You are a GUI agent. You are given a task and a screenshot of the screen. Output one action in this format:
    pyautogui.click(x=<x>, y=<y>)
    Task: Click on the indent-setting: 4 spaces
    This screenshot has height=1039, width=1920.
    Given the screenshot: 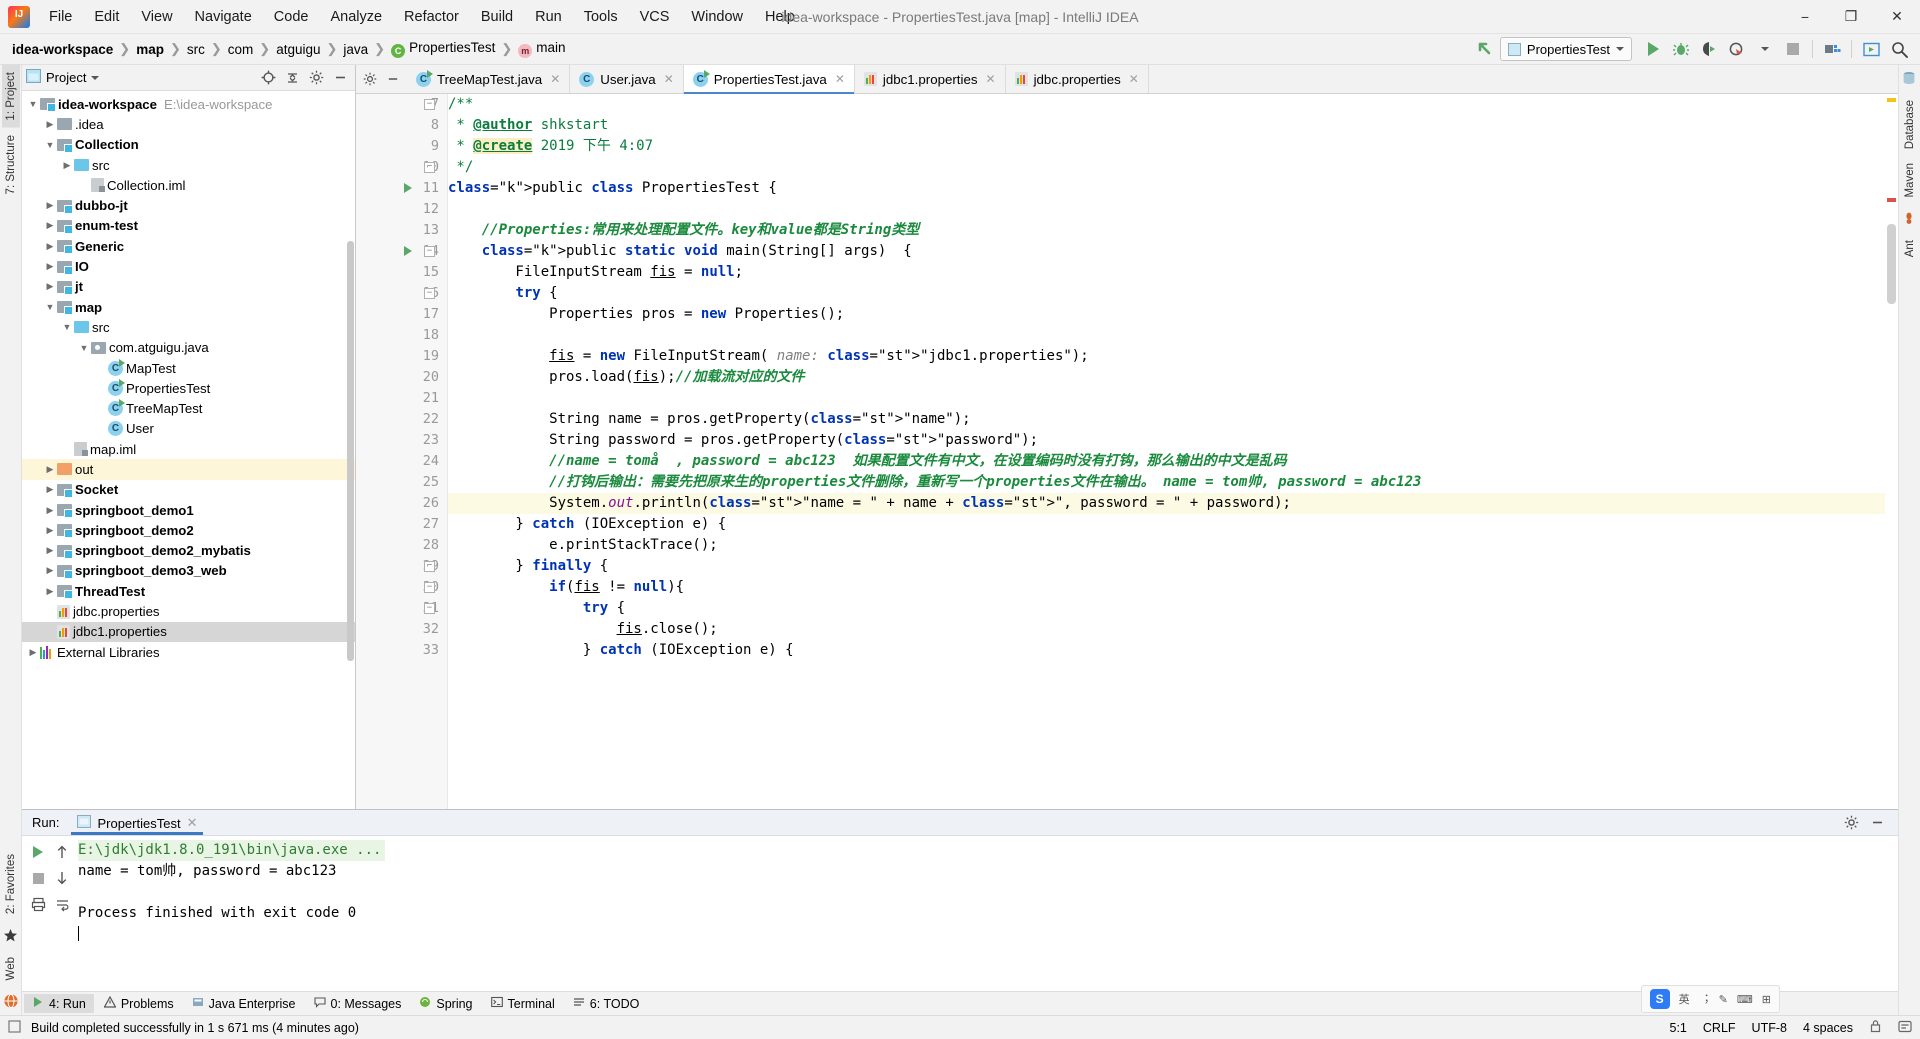 What is the action you would take?
    pyautogui.click(x=1828, y=1028)
    